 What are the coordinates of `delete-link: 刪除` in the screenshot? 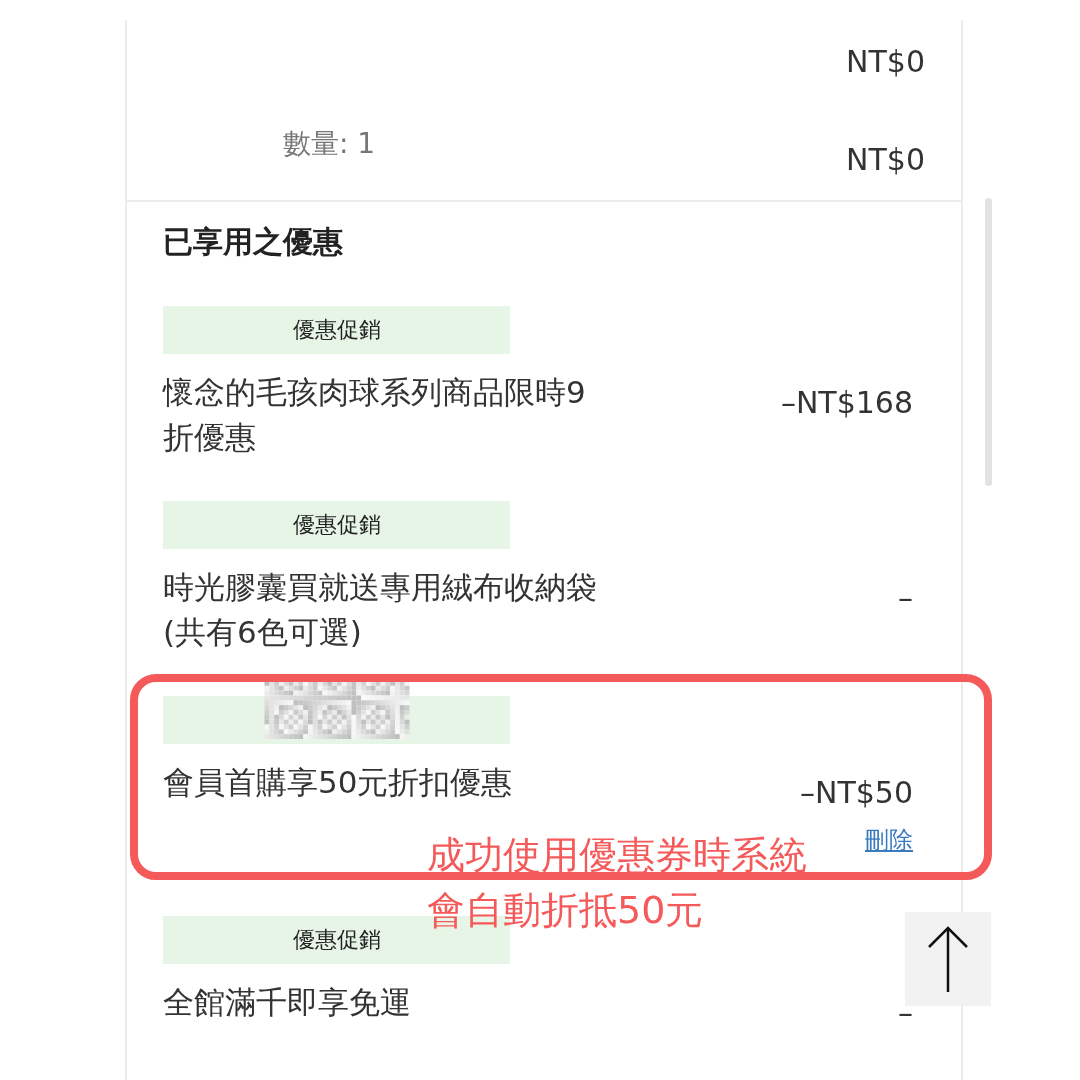 It's located at (889, 840).